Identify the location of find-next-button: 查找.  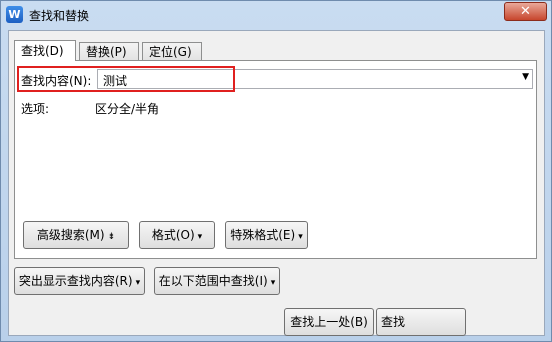
(421, 322).